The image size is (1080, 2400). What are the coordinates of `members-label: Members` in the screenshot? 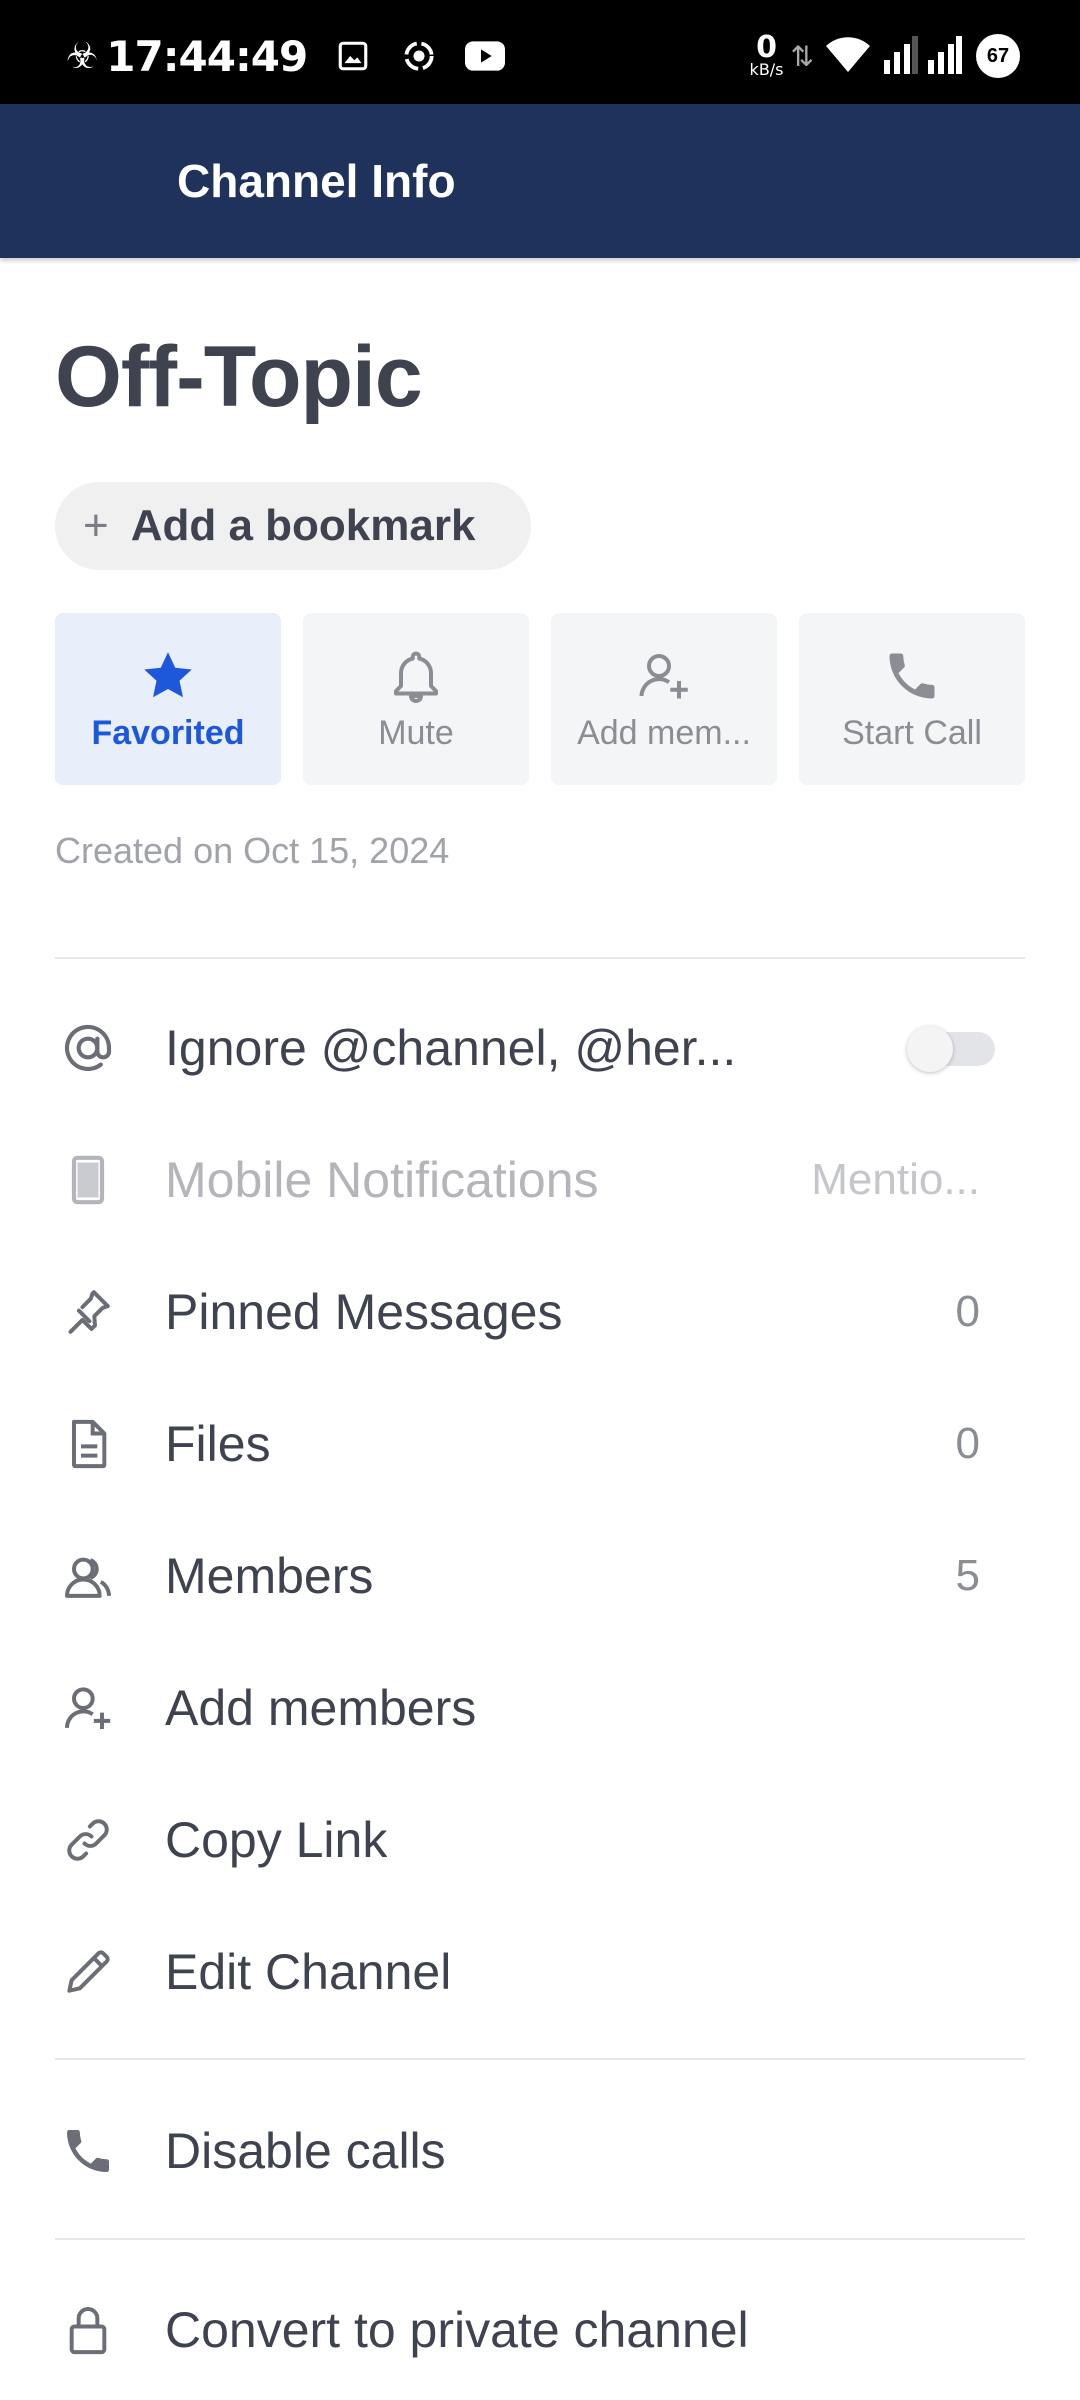 It's located at (269, 1576).